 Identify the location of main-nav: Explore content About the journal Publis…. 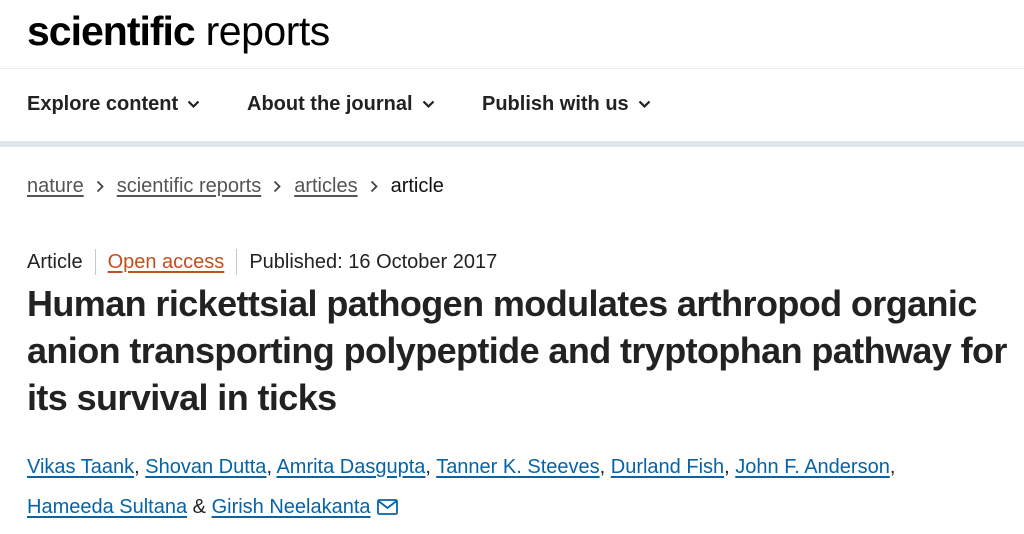
(512, 108).